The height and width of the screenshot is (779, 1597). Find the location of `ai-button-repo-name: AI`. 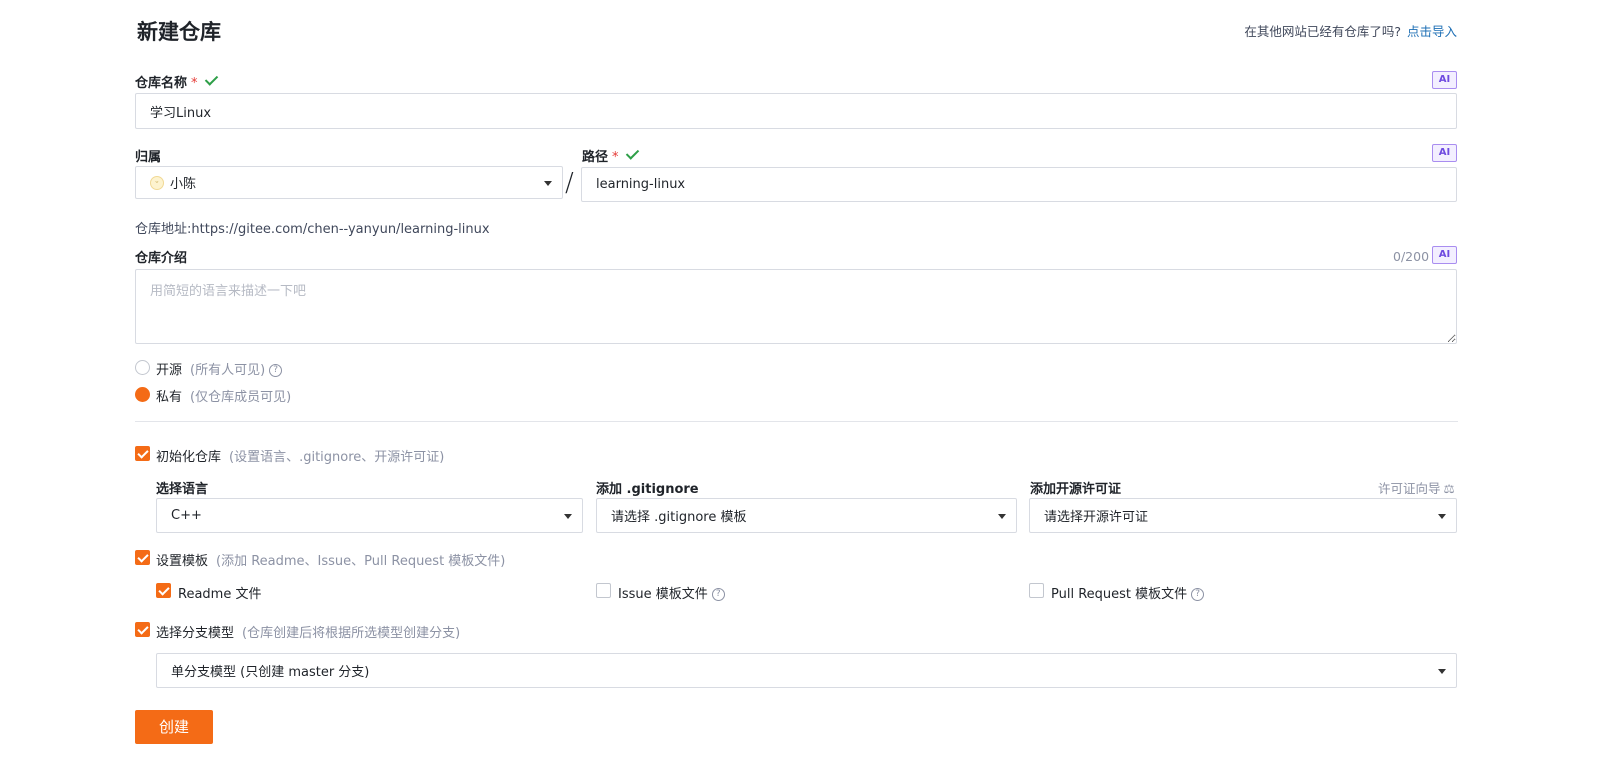

ai-button-repo-name: AI is located at coordinates (1444, 80).